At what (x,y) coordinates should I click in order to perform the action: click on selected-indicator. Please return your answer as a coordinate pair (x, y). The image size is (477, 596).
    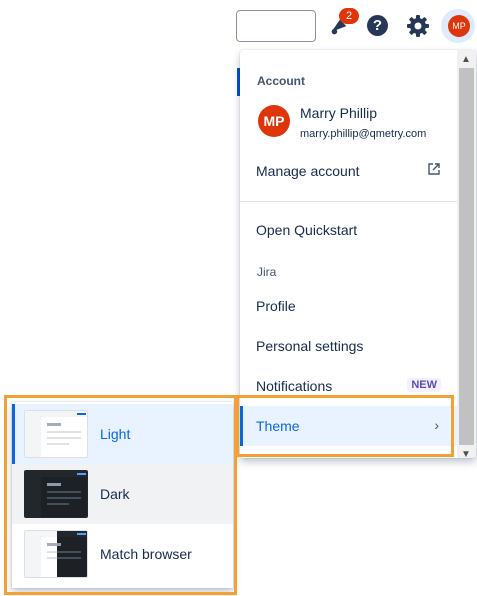
    Looking at the image, I should click on (13, 434).